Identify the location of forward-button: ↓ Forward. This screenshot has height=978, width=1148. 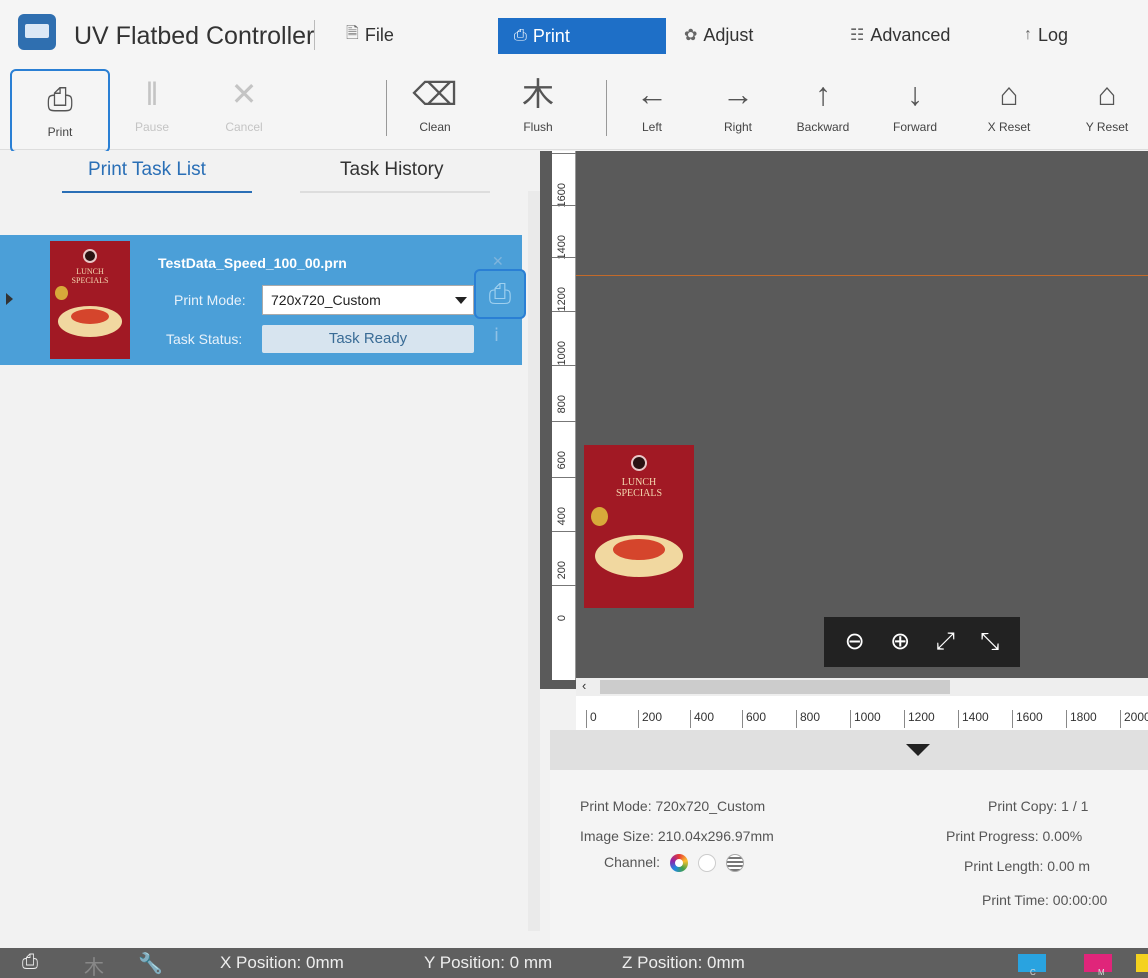
(915, 108).